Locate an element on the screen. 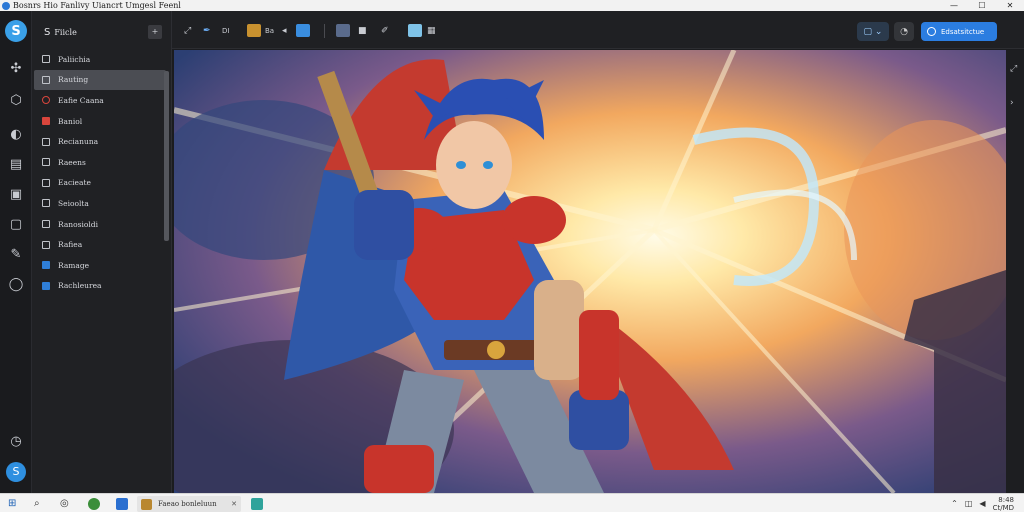 The image size is (1024, 512). view-dropdown: ▢ ⌄ is located at coordinates (873, 31).